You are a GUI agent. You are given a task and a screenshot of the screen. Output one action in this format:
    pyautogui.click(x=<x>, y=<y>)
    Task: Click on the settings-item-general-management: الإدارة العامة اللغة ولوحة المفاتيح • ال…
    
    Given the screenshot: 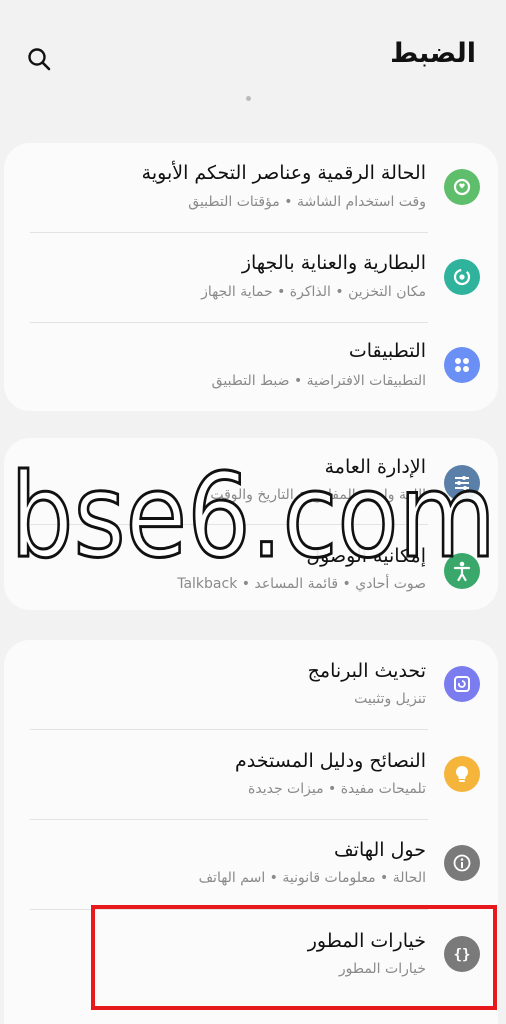 What is the action you would take?
    pyautogui.click(x=251, y=483)
    